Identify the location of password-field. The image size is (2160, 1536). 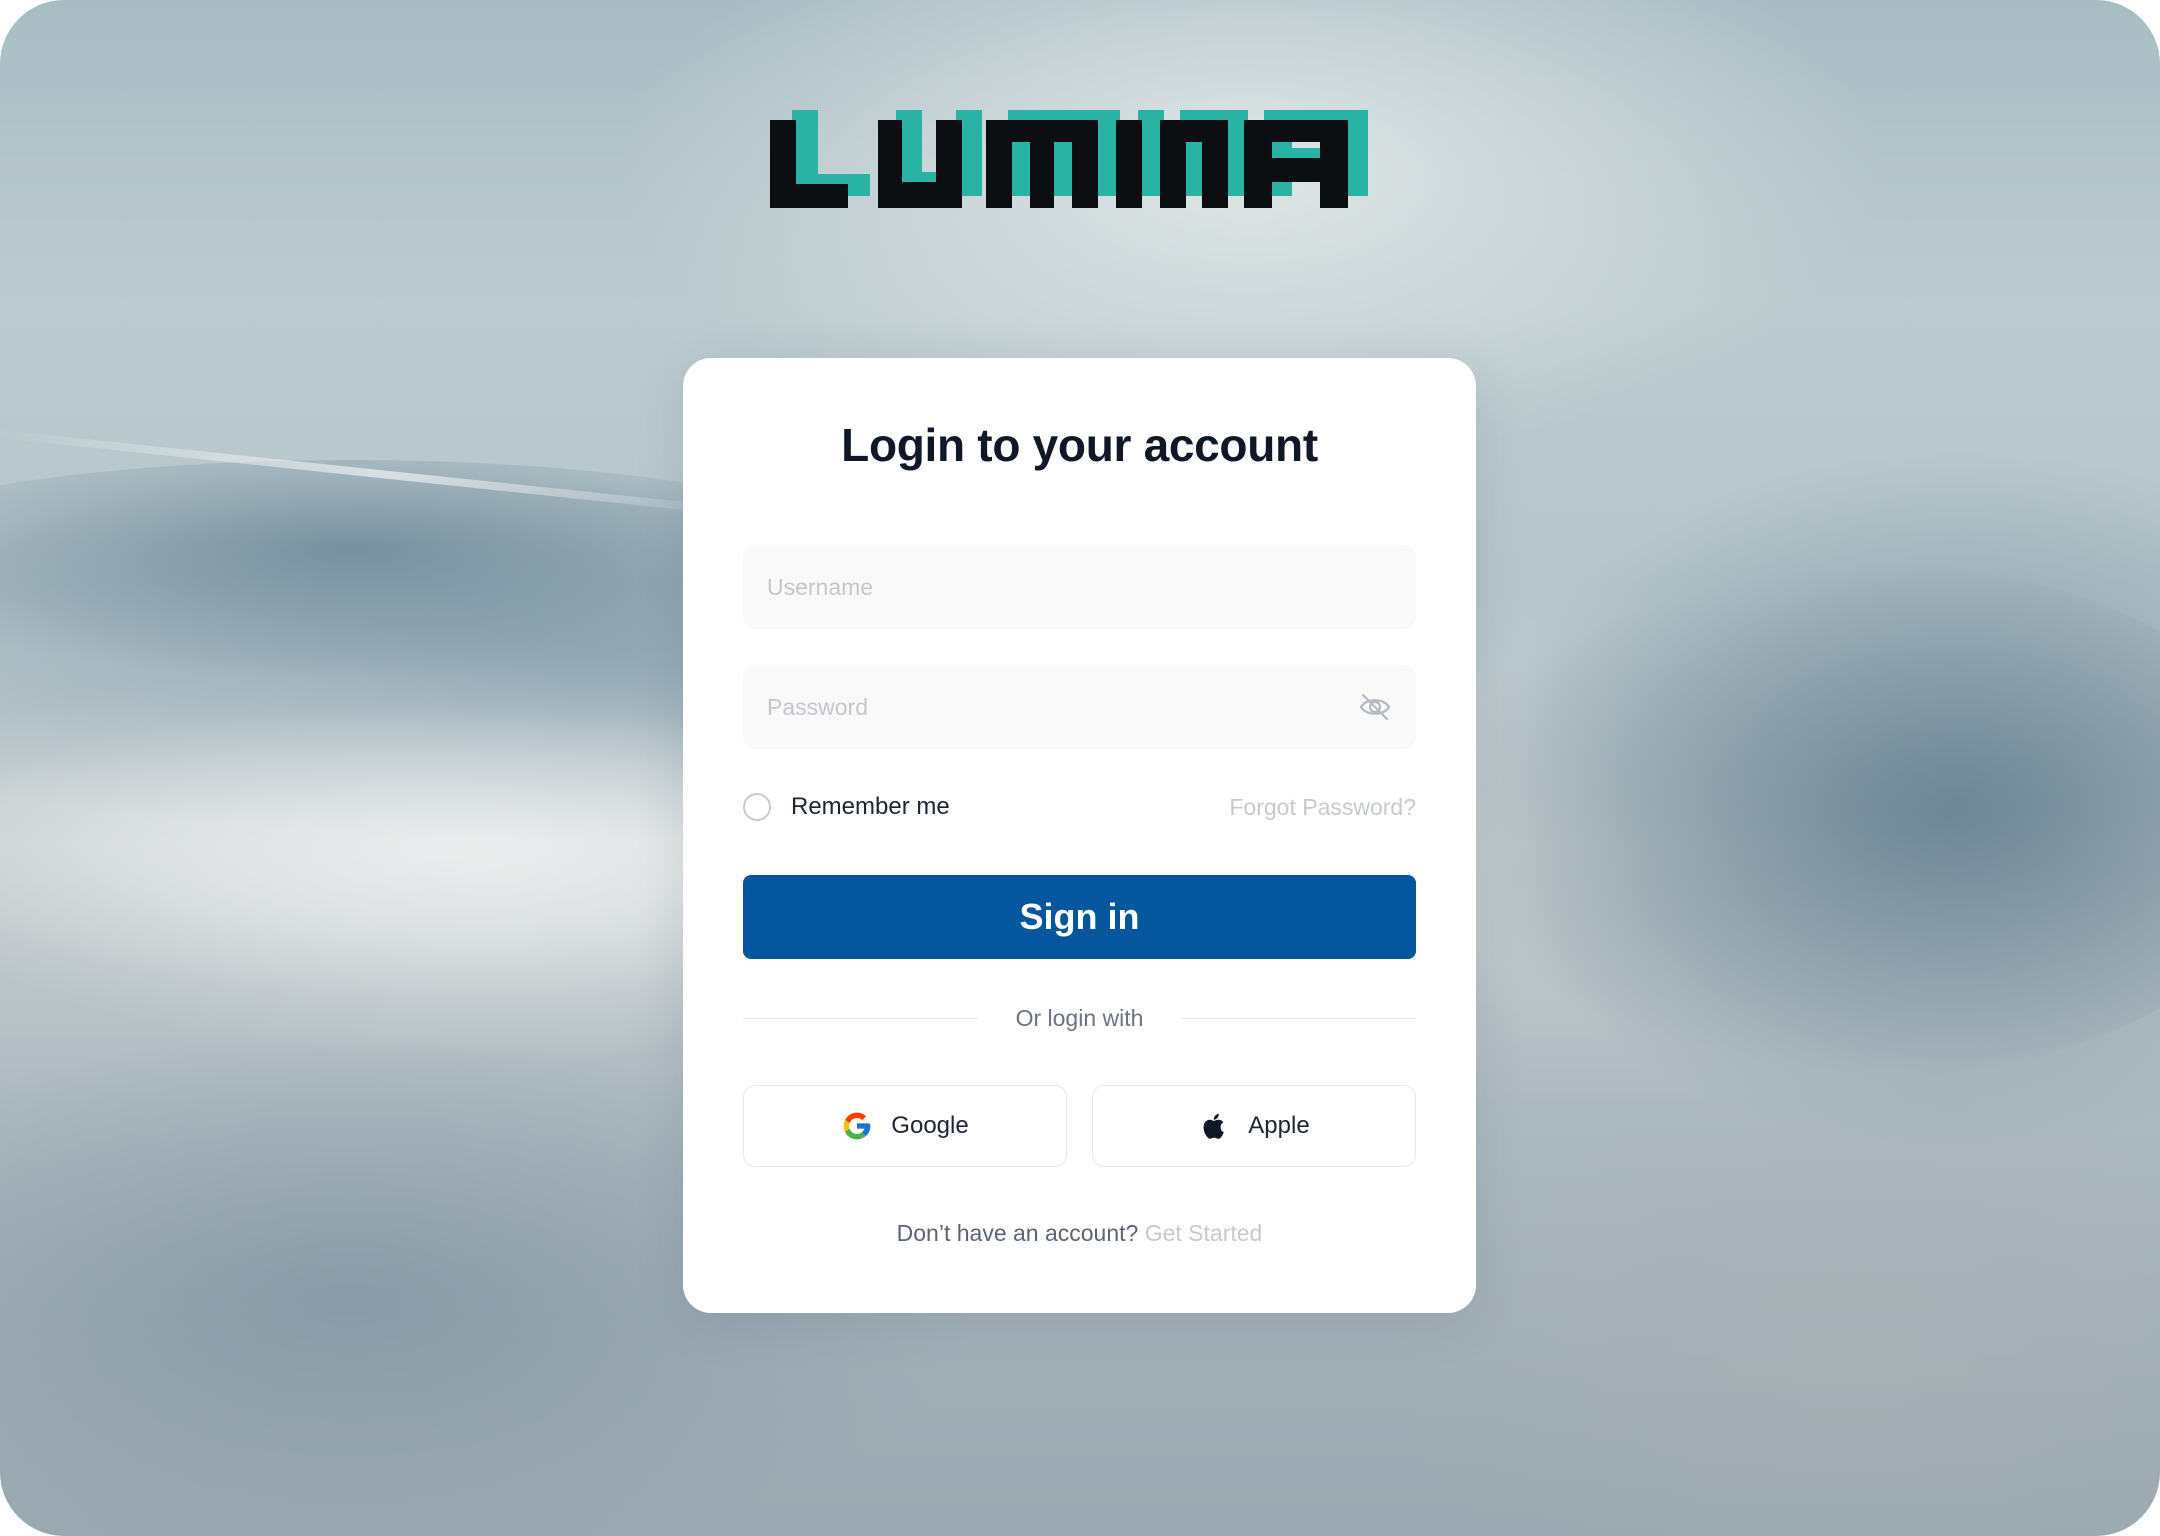
(1079, 707).